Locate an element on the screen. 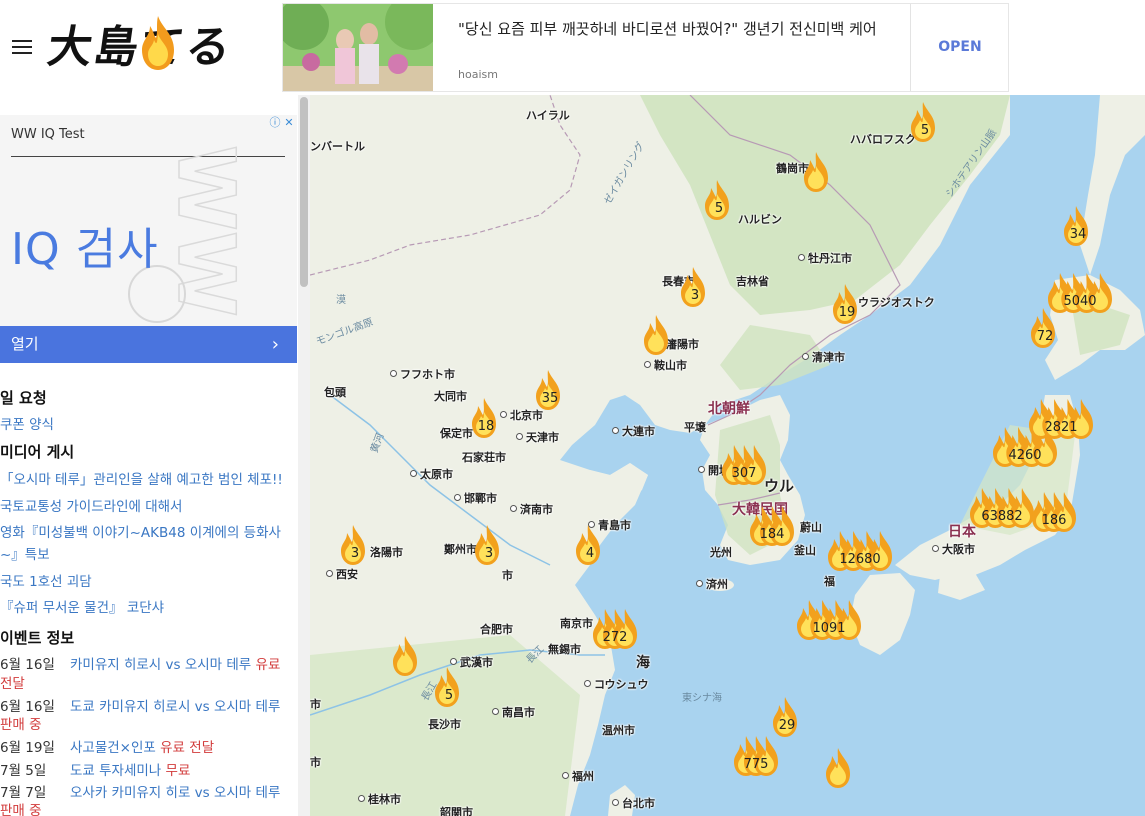 The image size is (1145, 816). event-title: 도쿄 카미유지 히로시 vs 오시마 테루 is located at coordinates (175, 707).